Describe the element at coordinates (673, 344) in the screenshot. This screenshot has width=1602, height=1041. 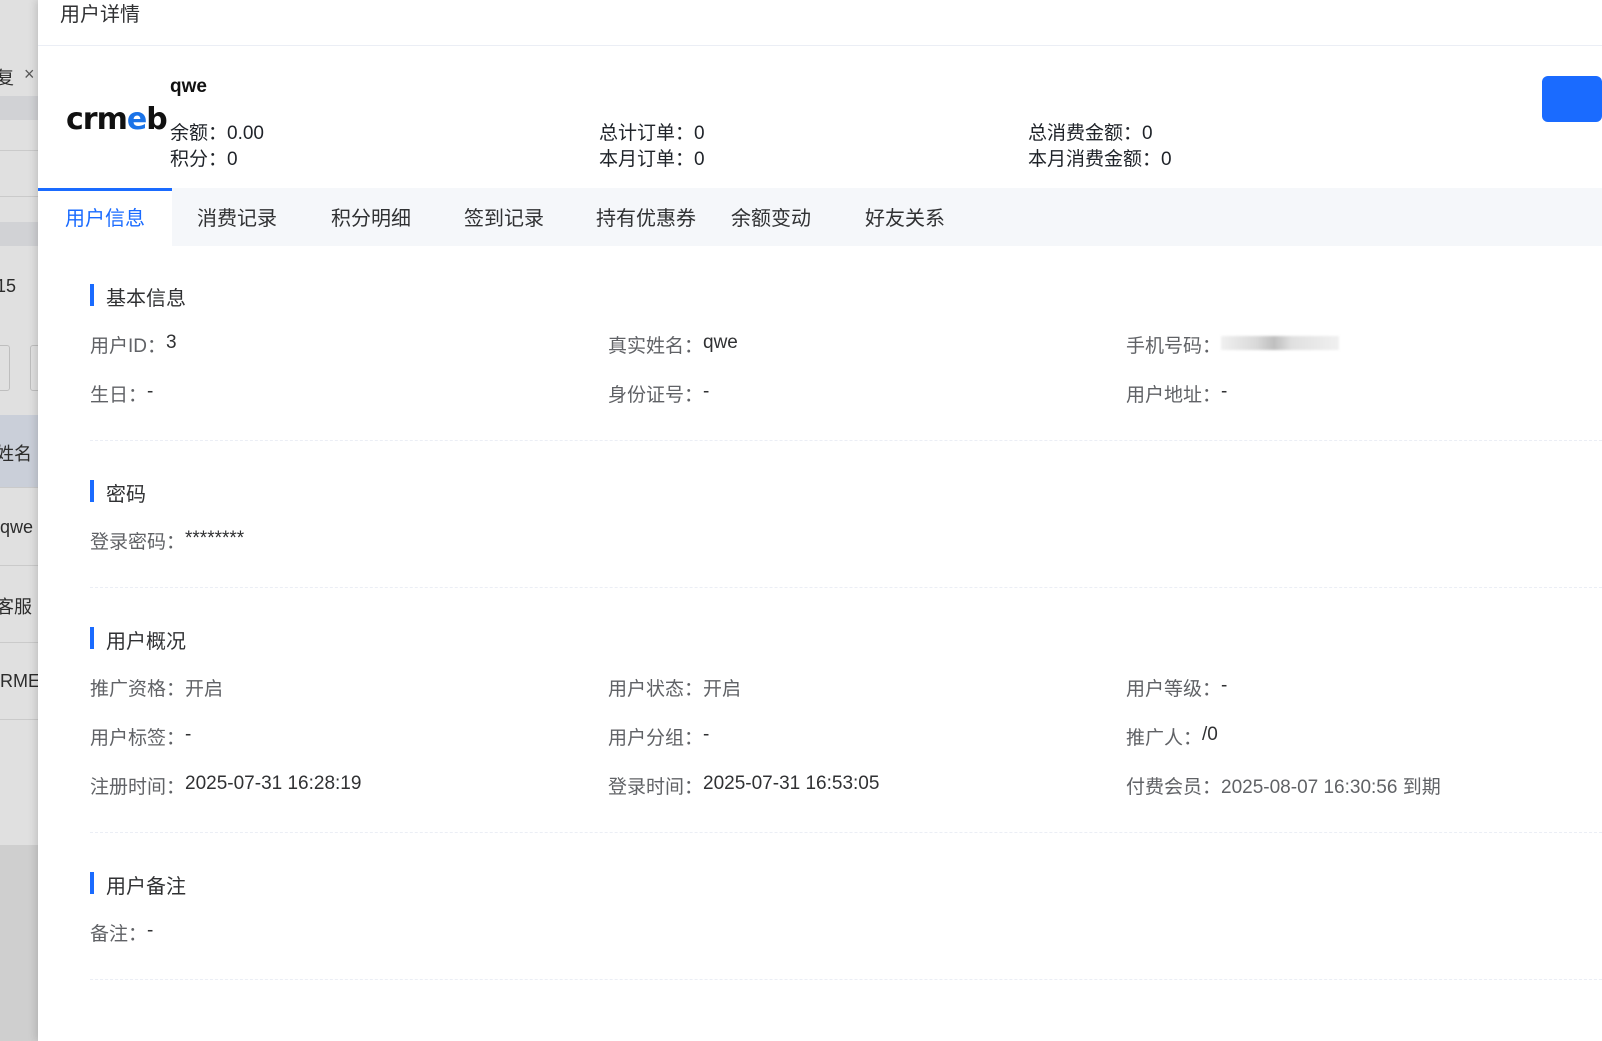
I see `field-real-name: 真实姓名：qwe` at that location.